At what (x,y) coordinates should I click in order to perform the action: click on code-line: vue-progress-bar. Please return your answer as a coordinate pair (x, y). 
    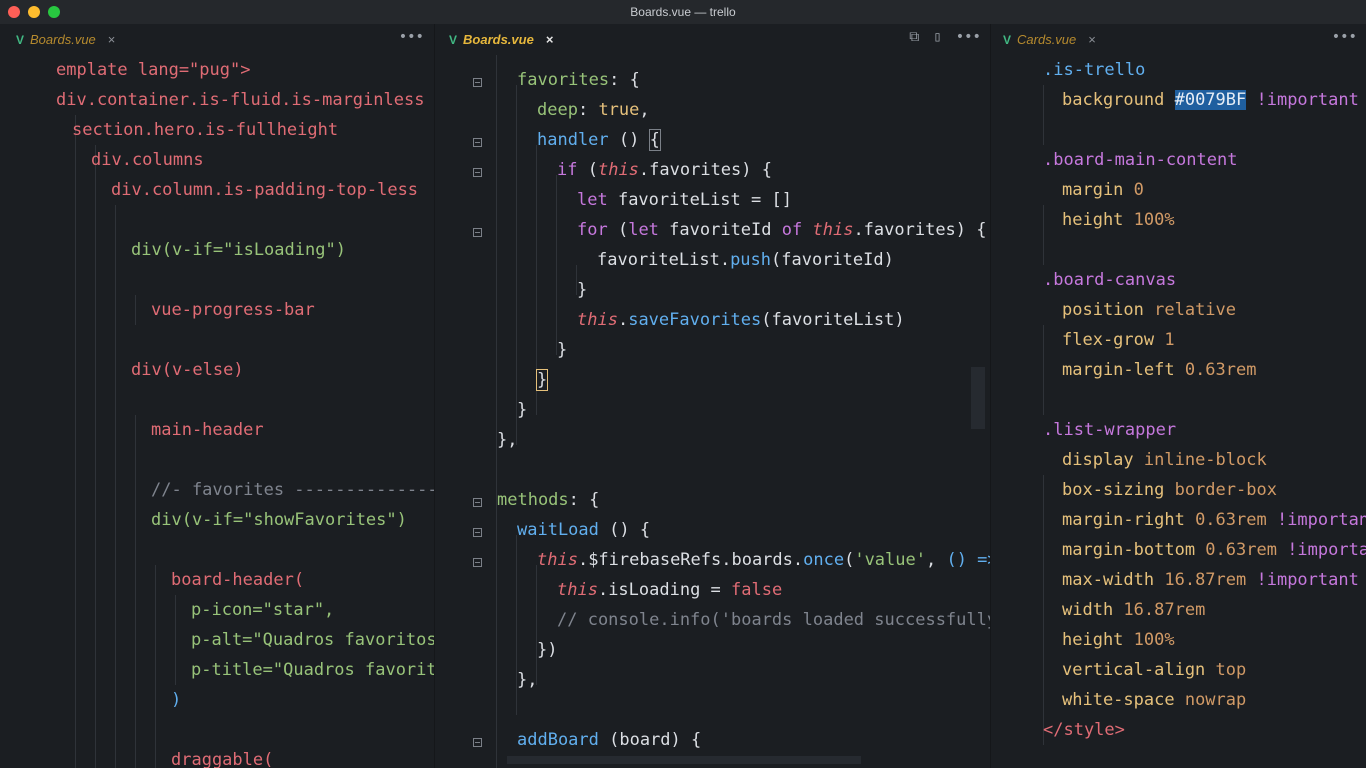
    Looking at the image, I should click on (233, 310).